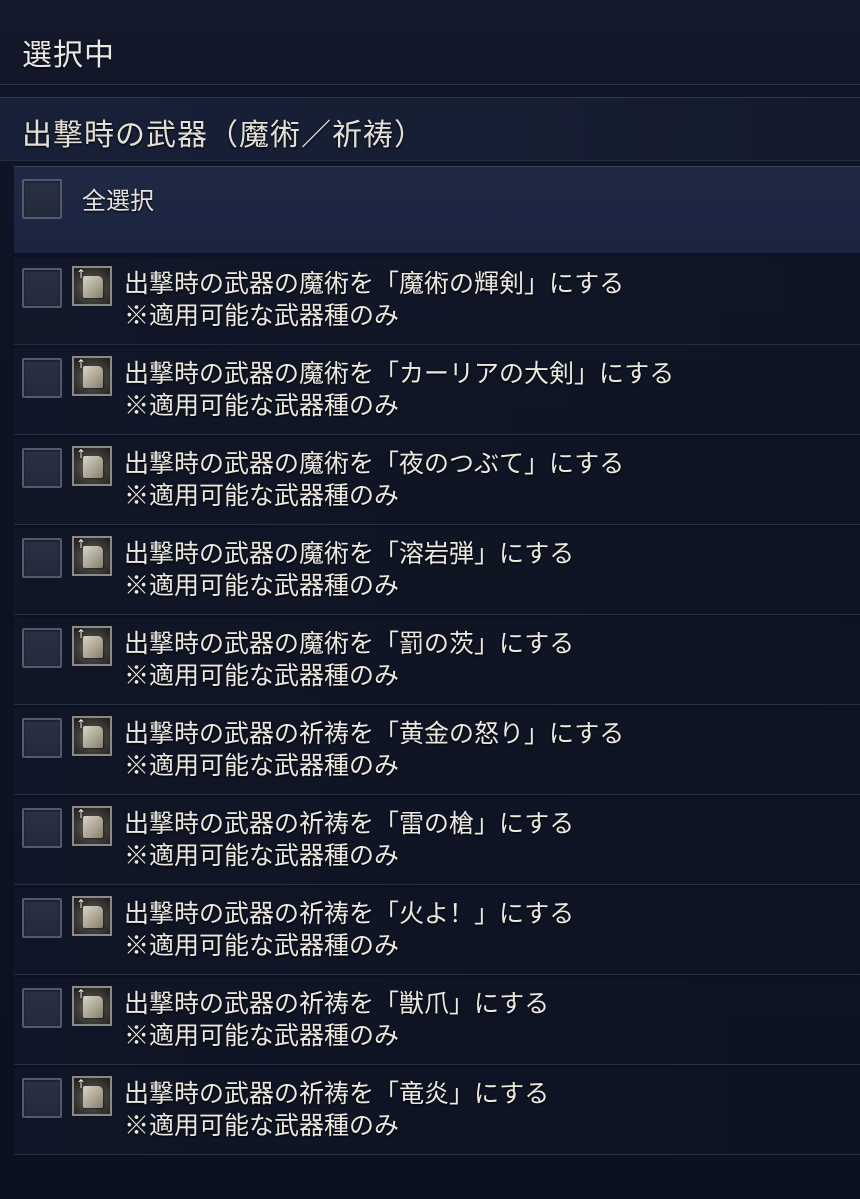 This screenshot has height=1199, width=860. I want to click on list-item: ↑ 出撃時の武器の祈祷を「火よ！」にする ※適用可能な武器種のみ, so click(437, 931).